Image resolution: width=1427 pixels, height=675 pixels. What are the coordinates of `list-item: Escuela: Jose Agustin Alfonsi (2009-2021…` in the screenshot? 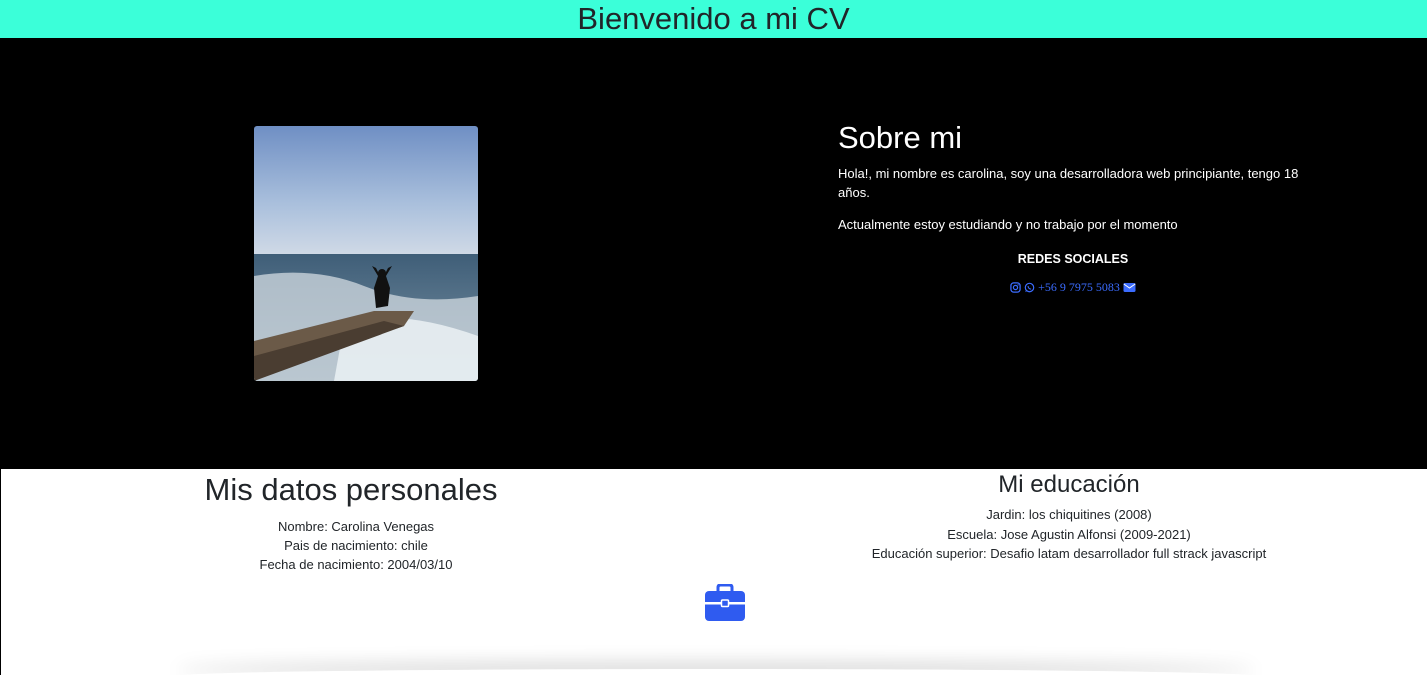 It's located at (1069, 534).